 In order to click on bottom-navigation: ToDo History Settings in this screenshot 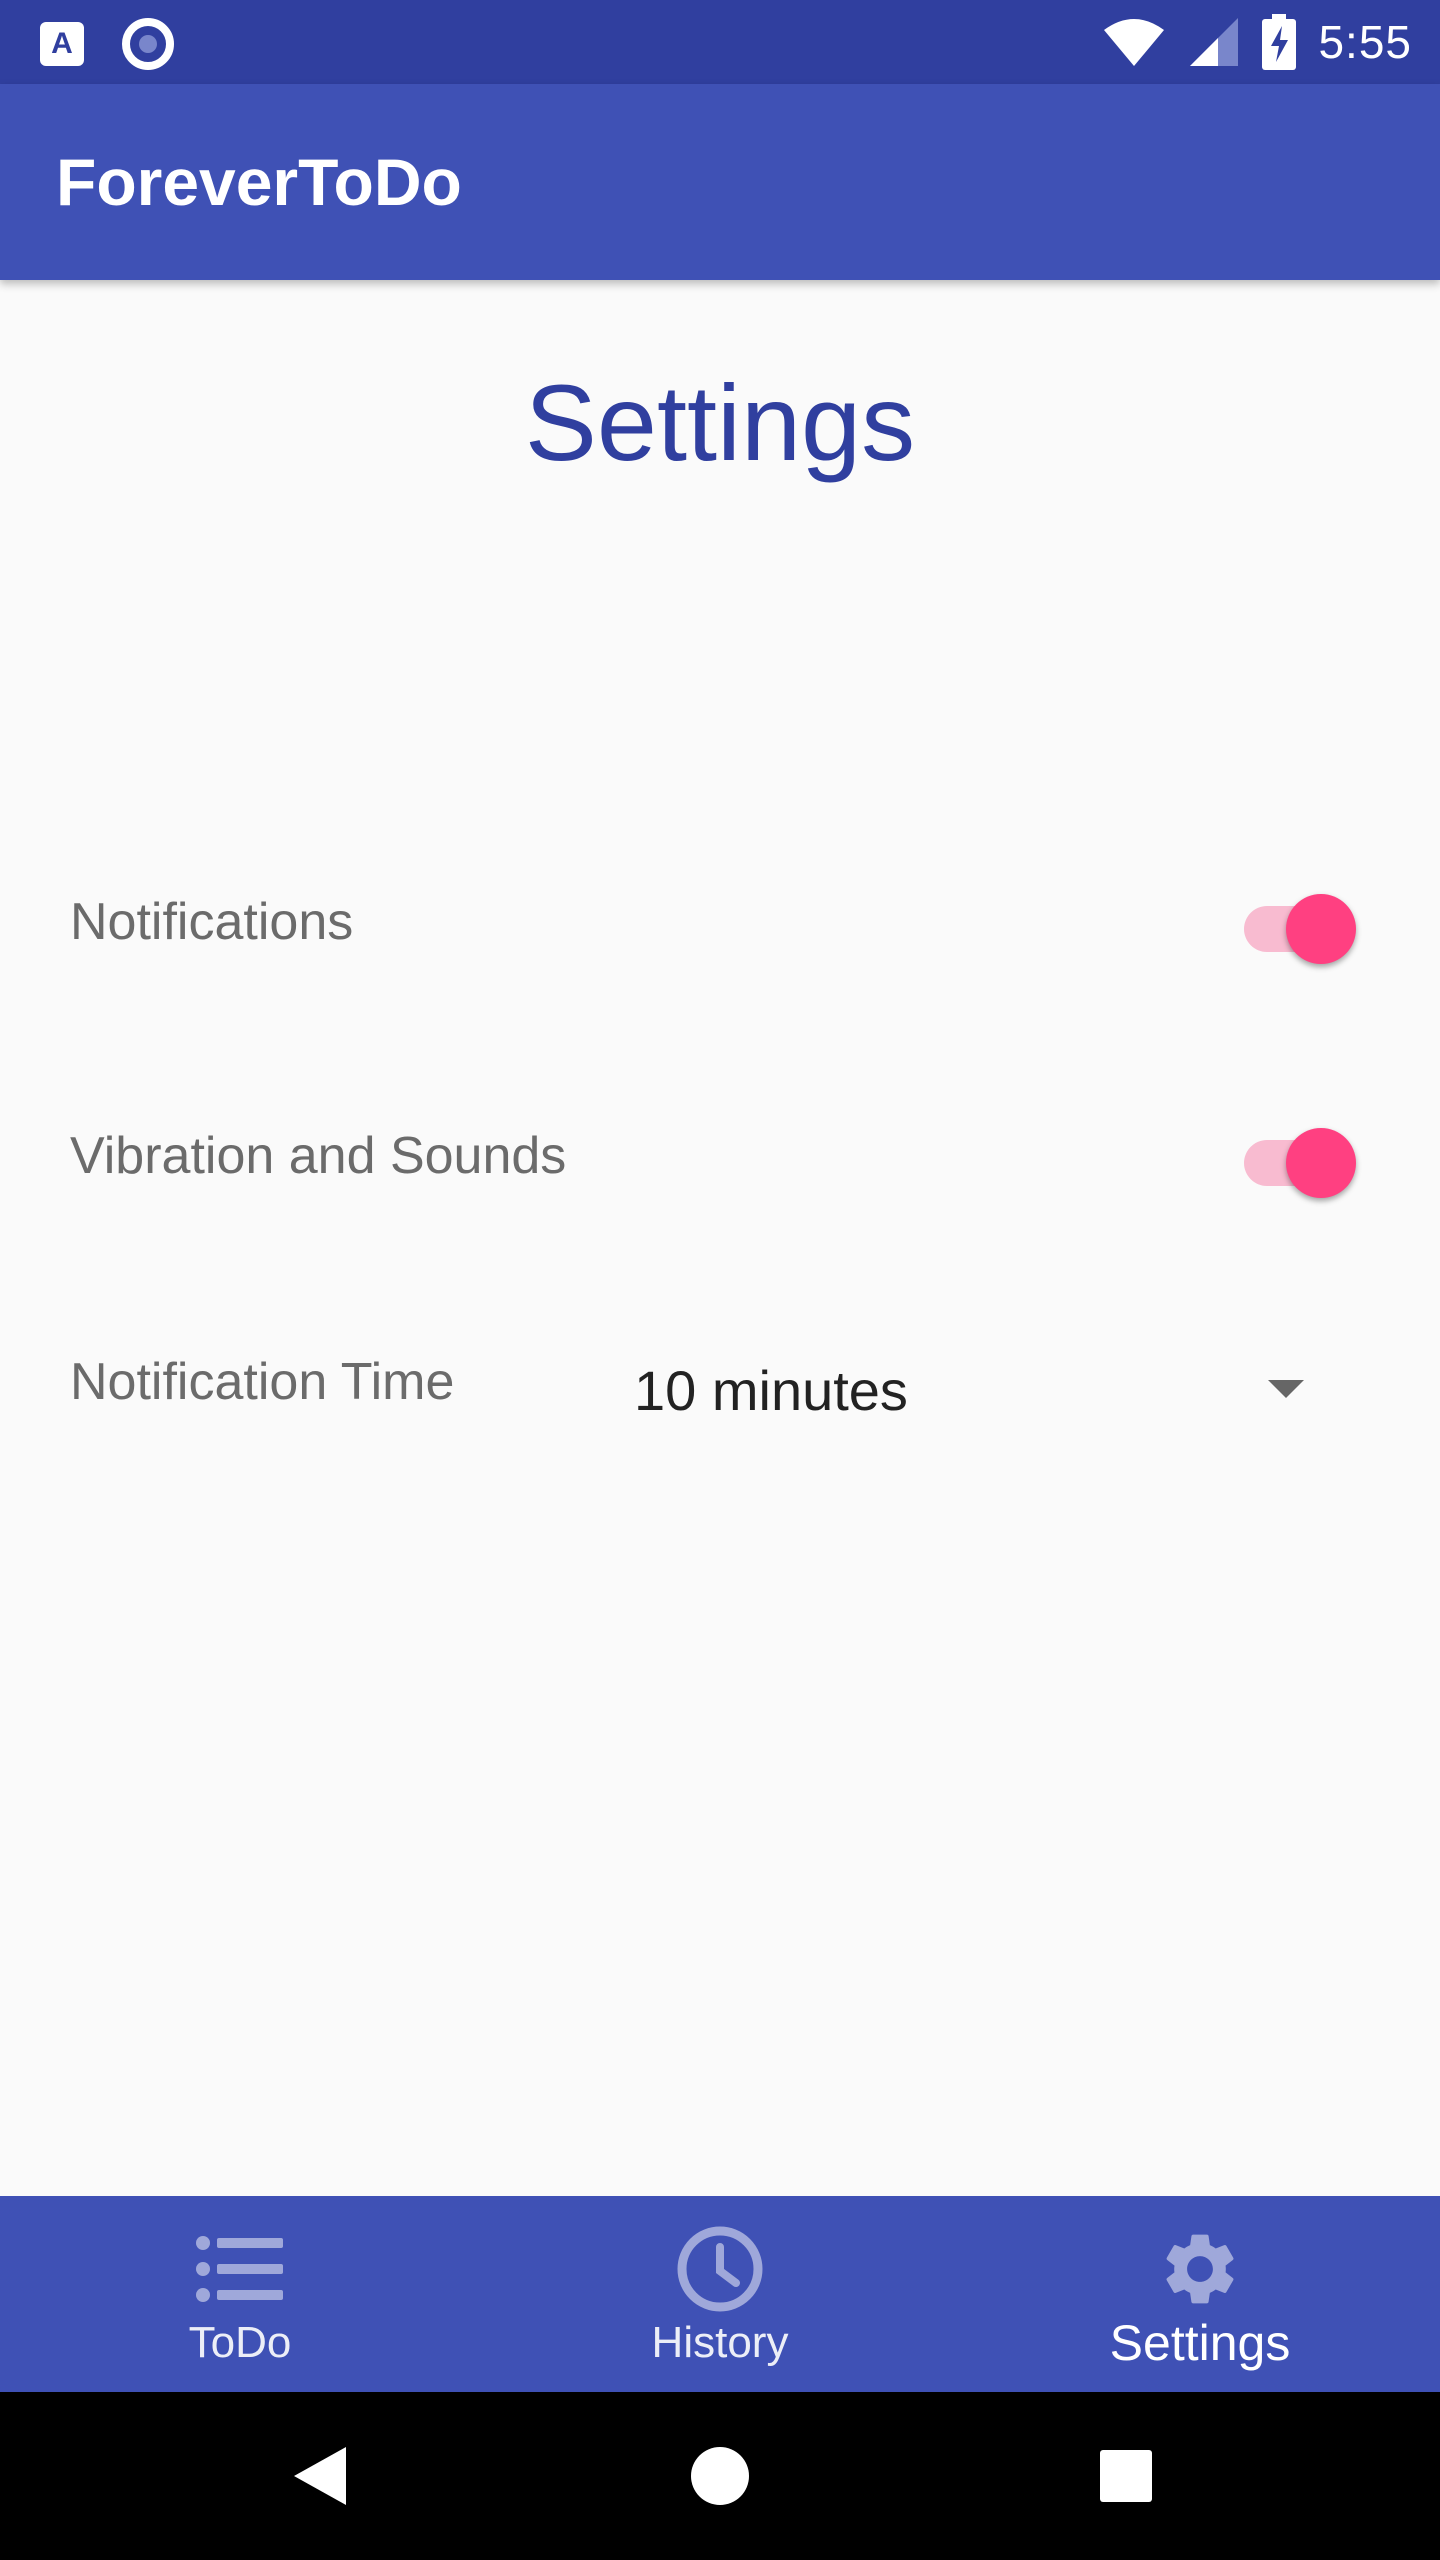, I will do `click(720, 2294)`.